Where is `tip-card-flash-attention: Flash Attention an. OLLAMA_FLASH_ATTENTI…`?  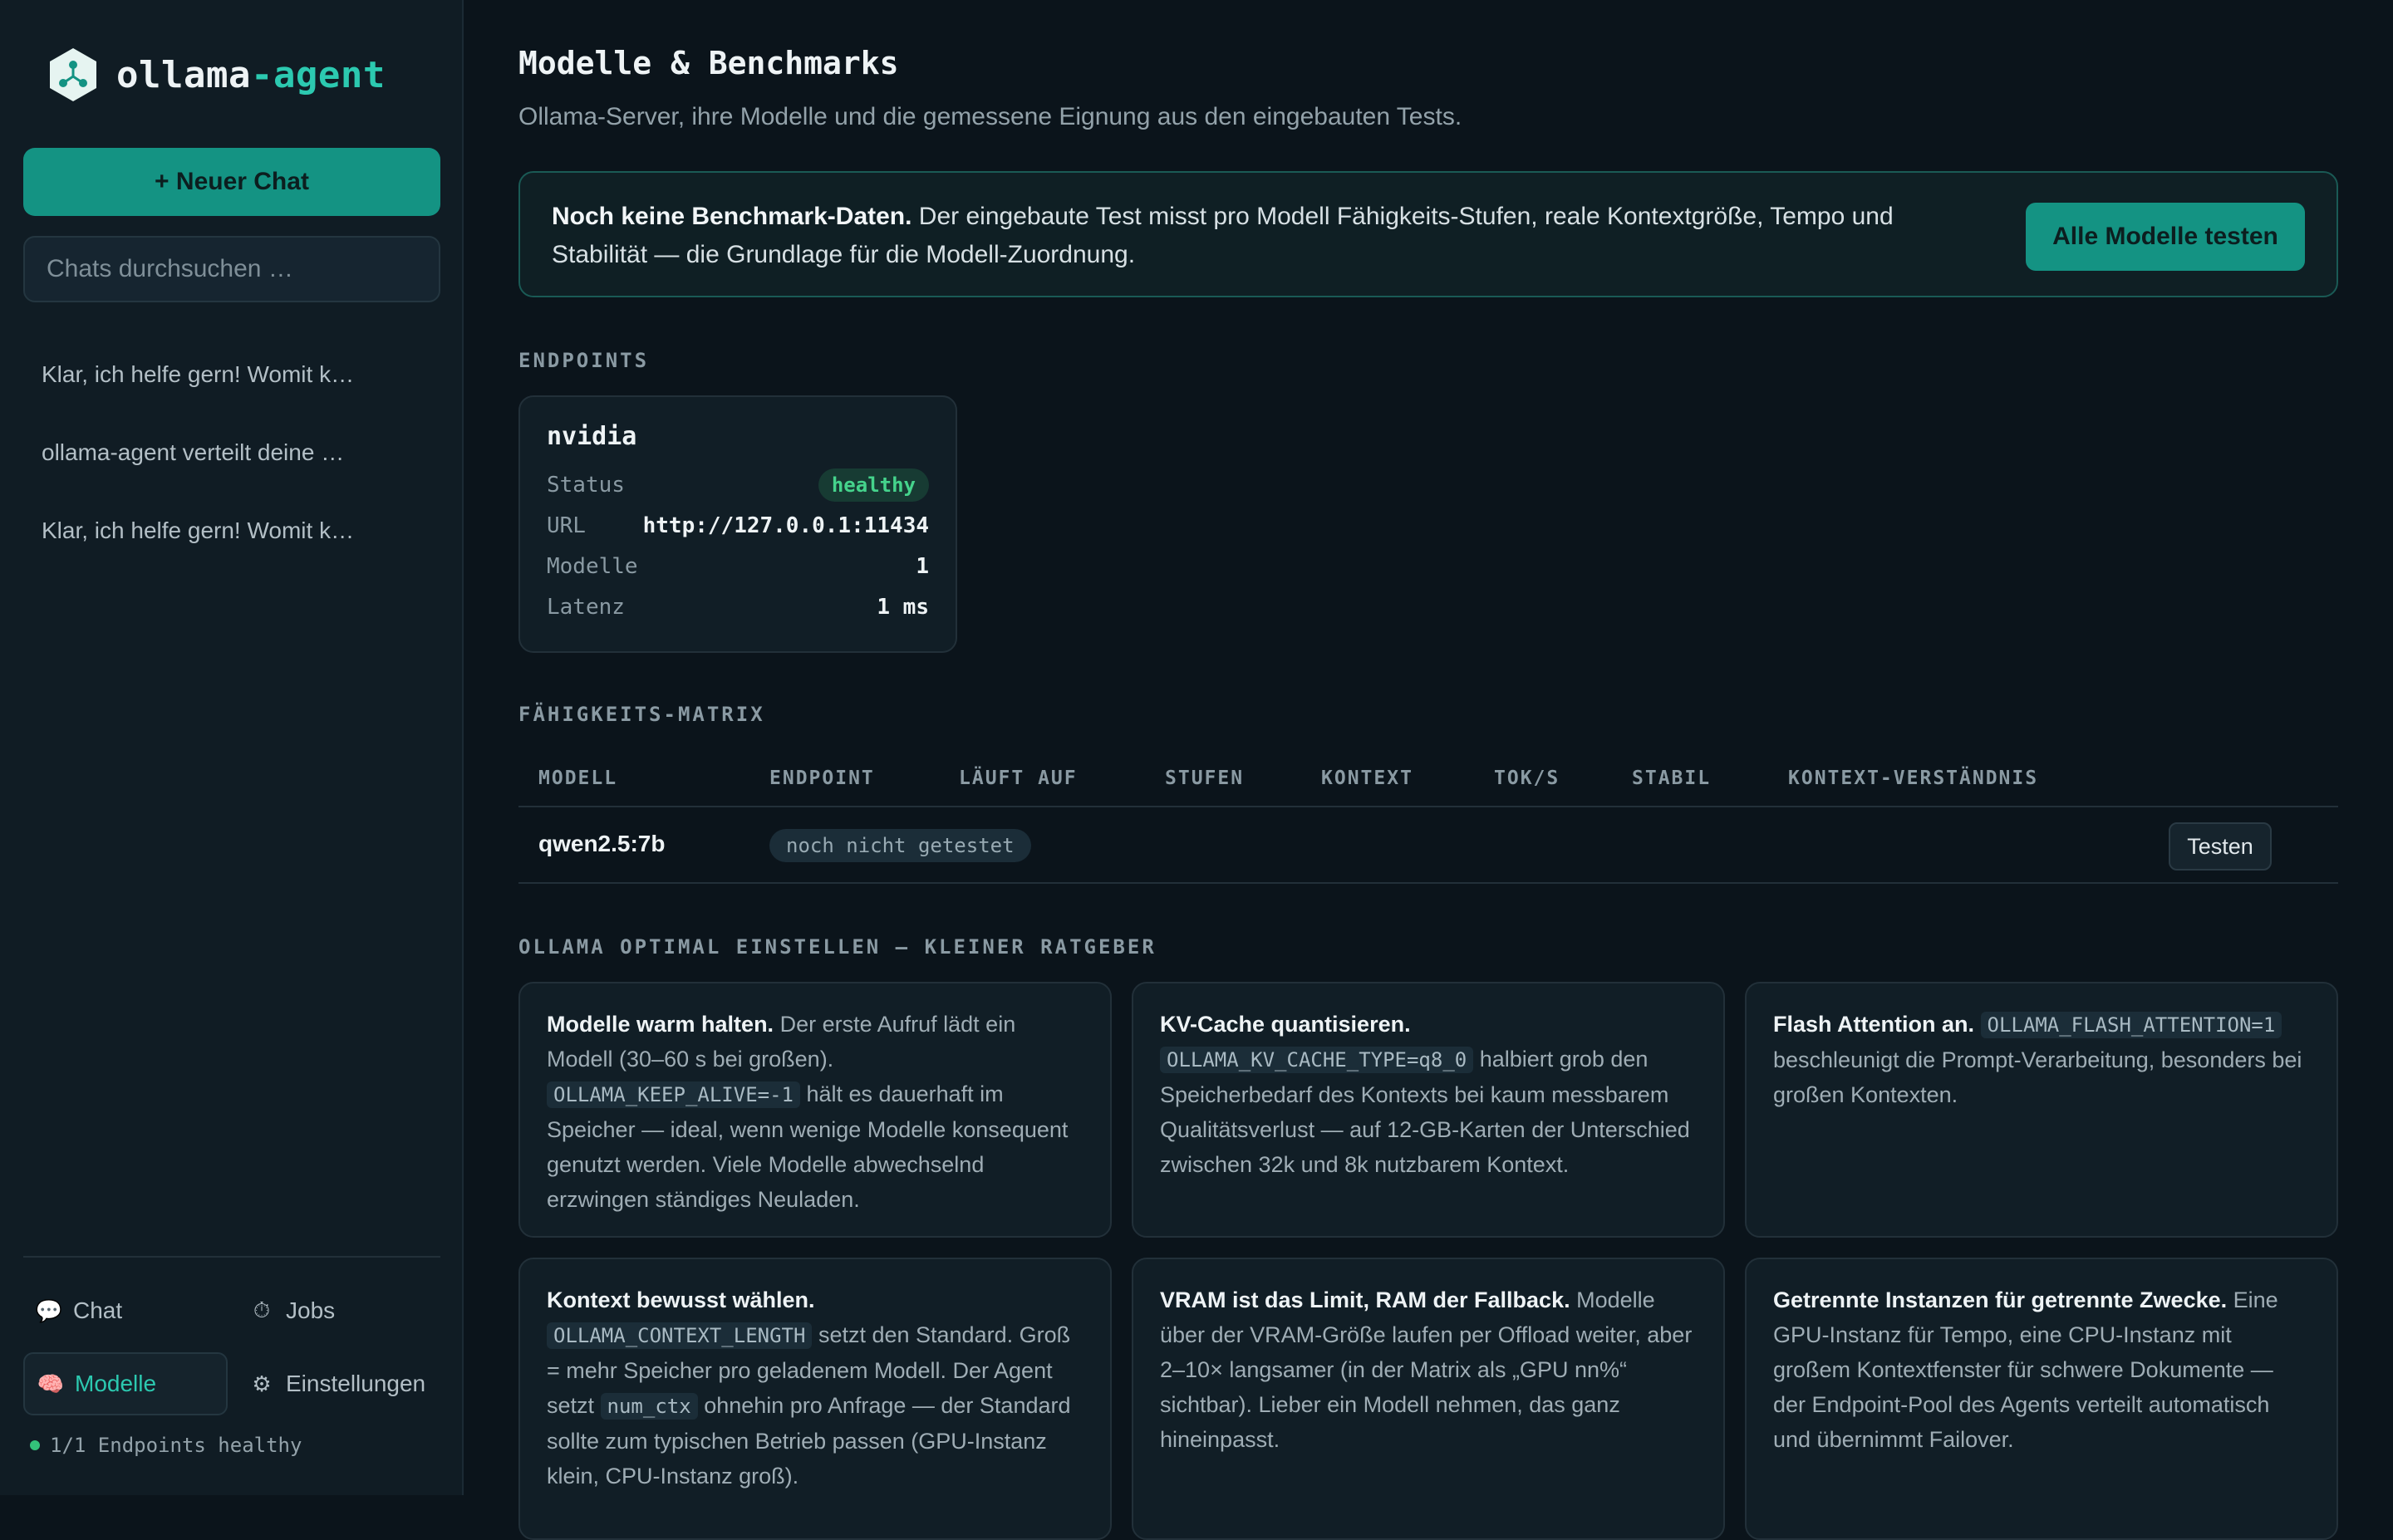 tip-card-flash-attention: Flash Attention an. OLLAMA_FLASH_ATTENTI… is located at coordinates (2042, 1110).